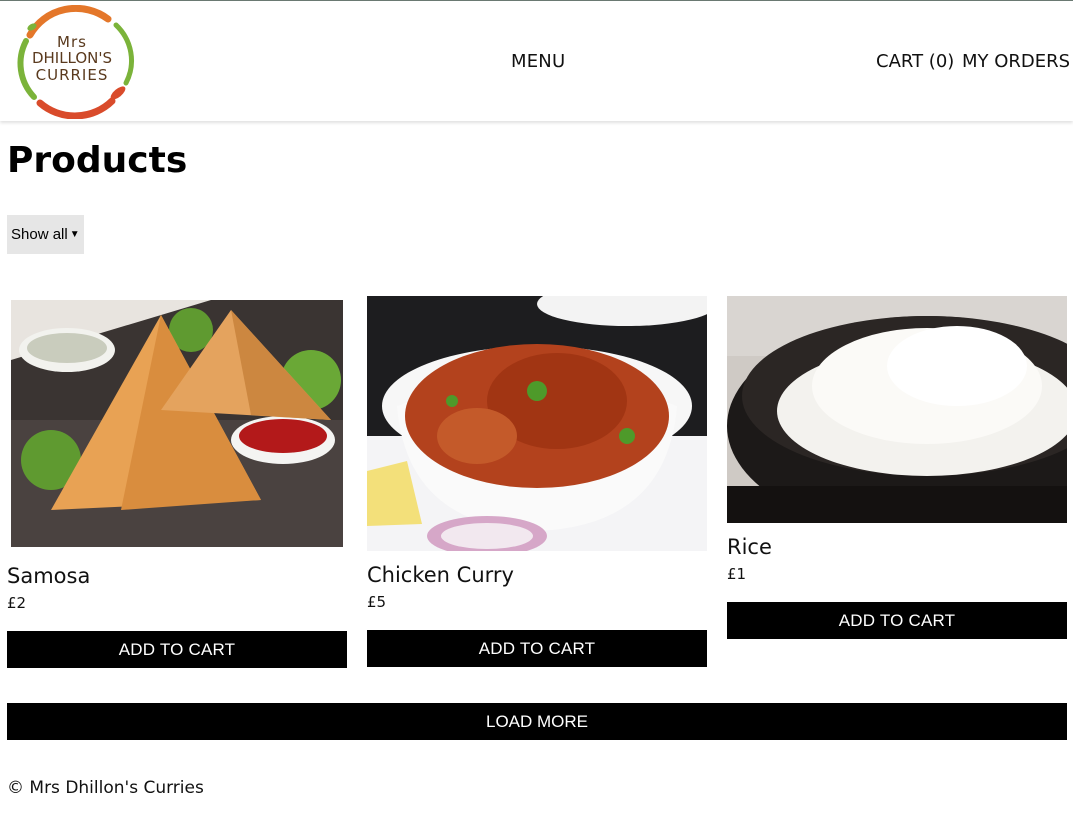 The width and height of the screenshot is (1073, 814). I want to click on chevron-down-icon: ▼, so click(74, 234).